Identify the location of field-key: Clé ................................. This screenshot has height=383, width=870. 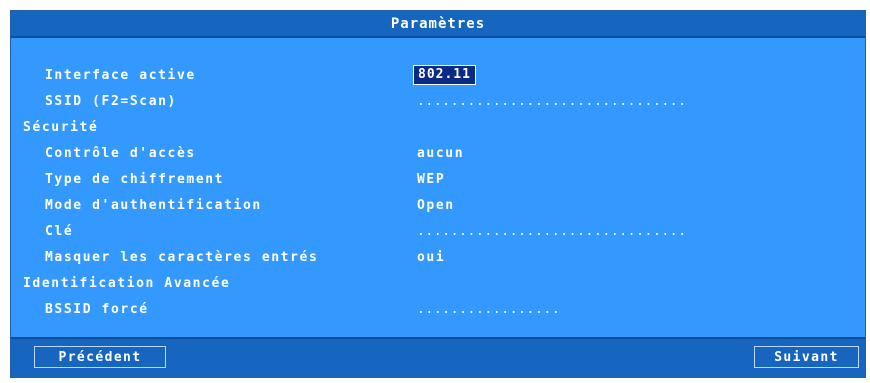
(438, 231).